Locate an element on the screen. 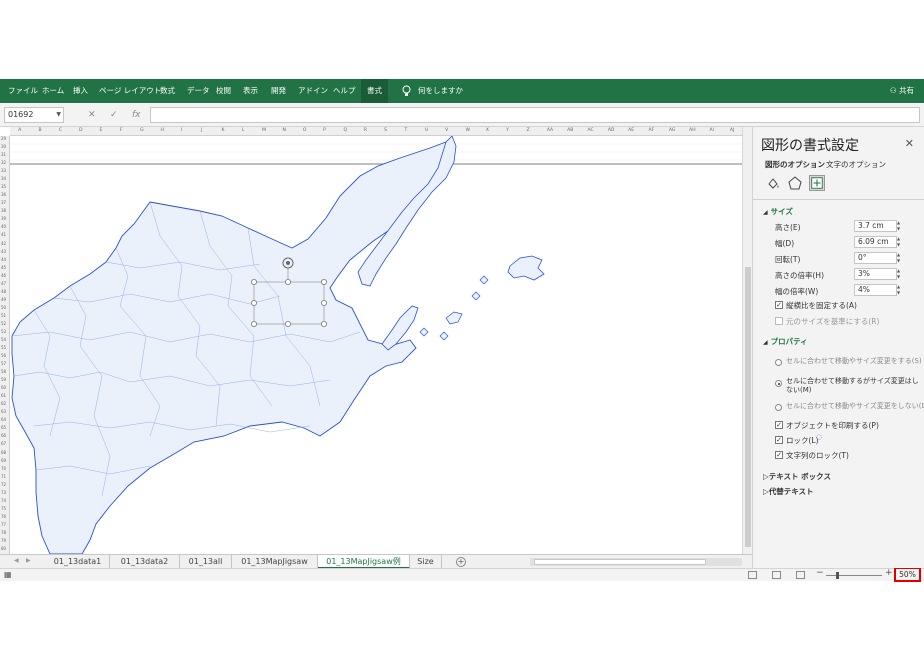  sheet-prev-icon: ◀ is located at coordinates (16, 560).